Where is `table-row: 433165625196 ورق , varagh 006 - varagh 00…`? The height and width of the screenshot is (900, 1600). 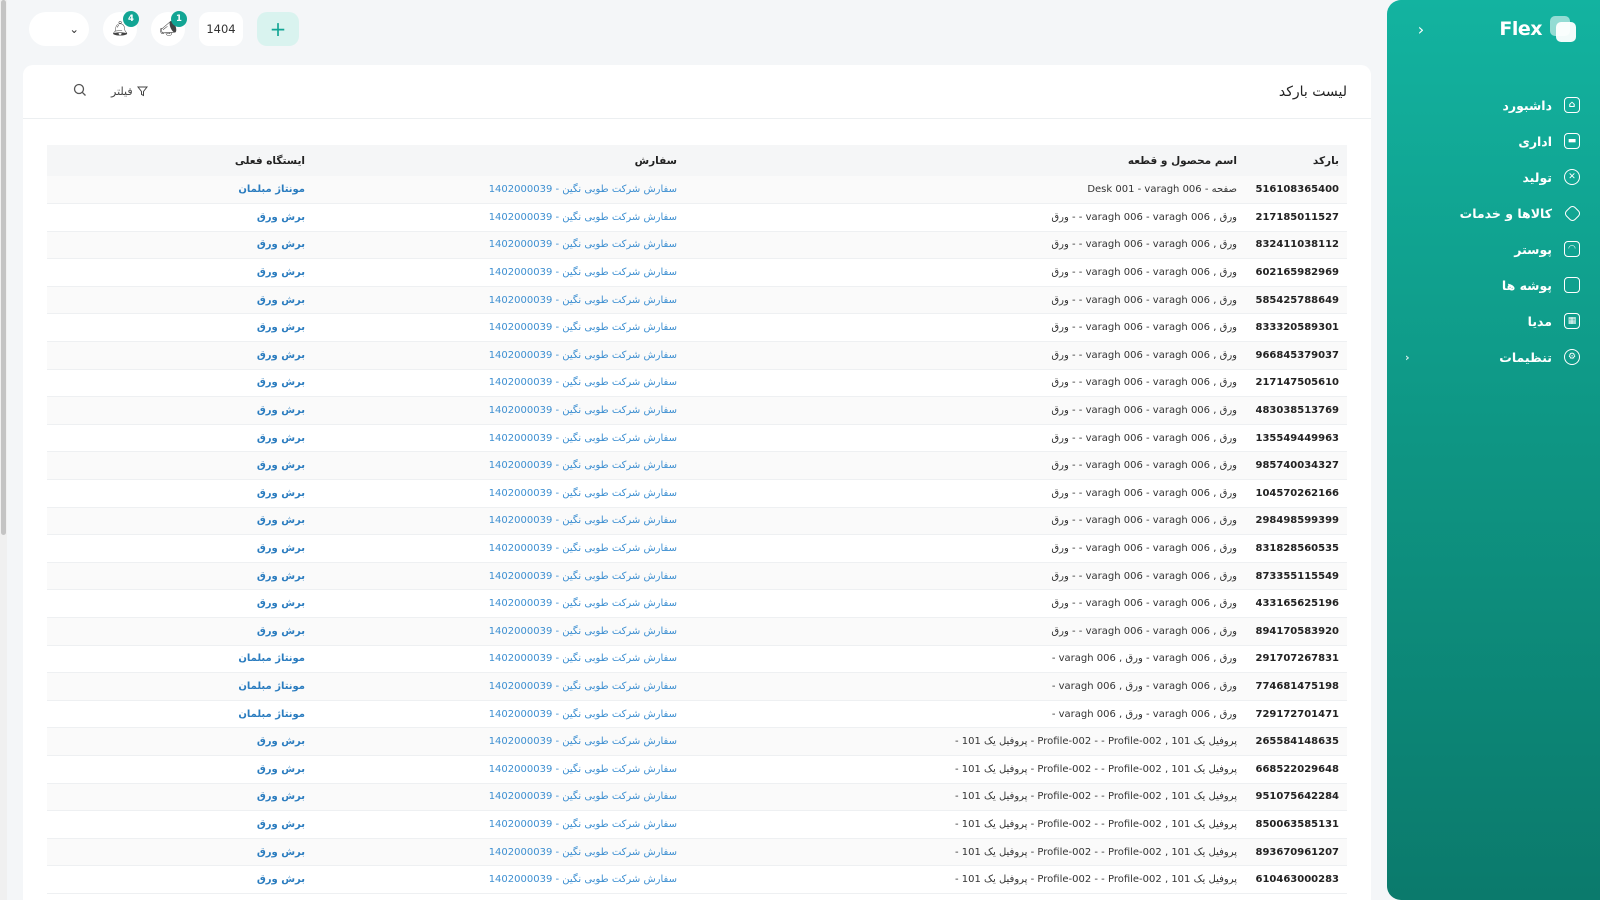
table-row: 433165625196 ورق , varagh 006 - varagh 00… is located at coordinates (697, 604).